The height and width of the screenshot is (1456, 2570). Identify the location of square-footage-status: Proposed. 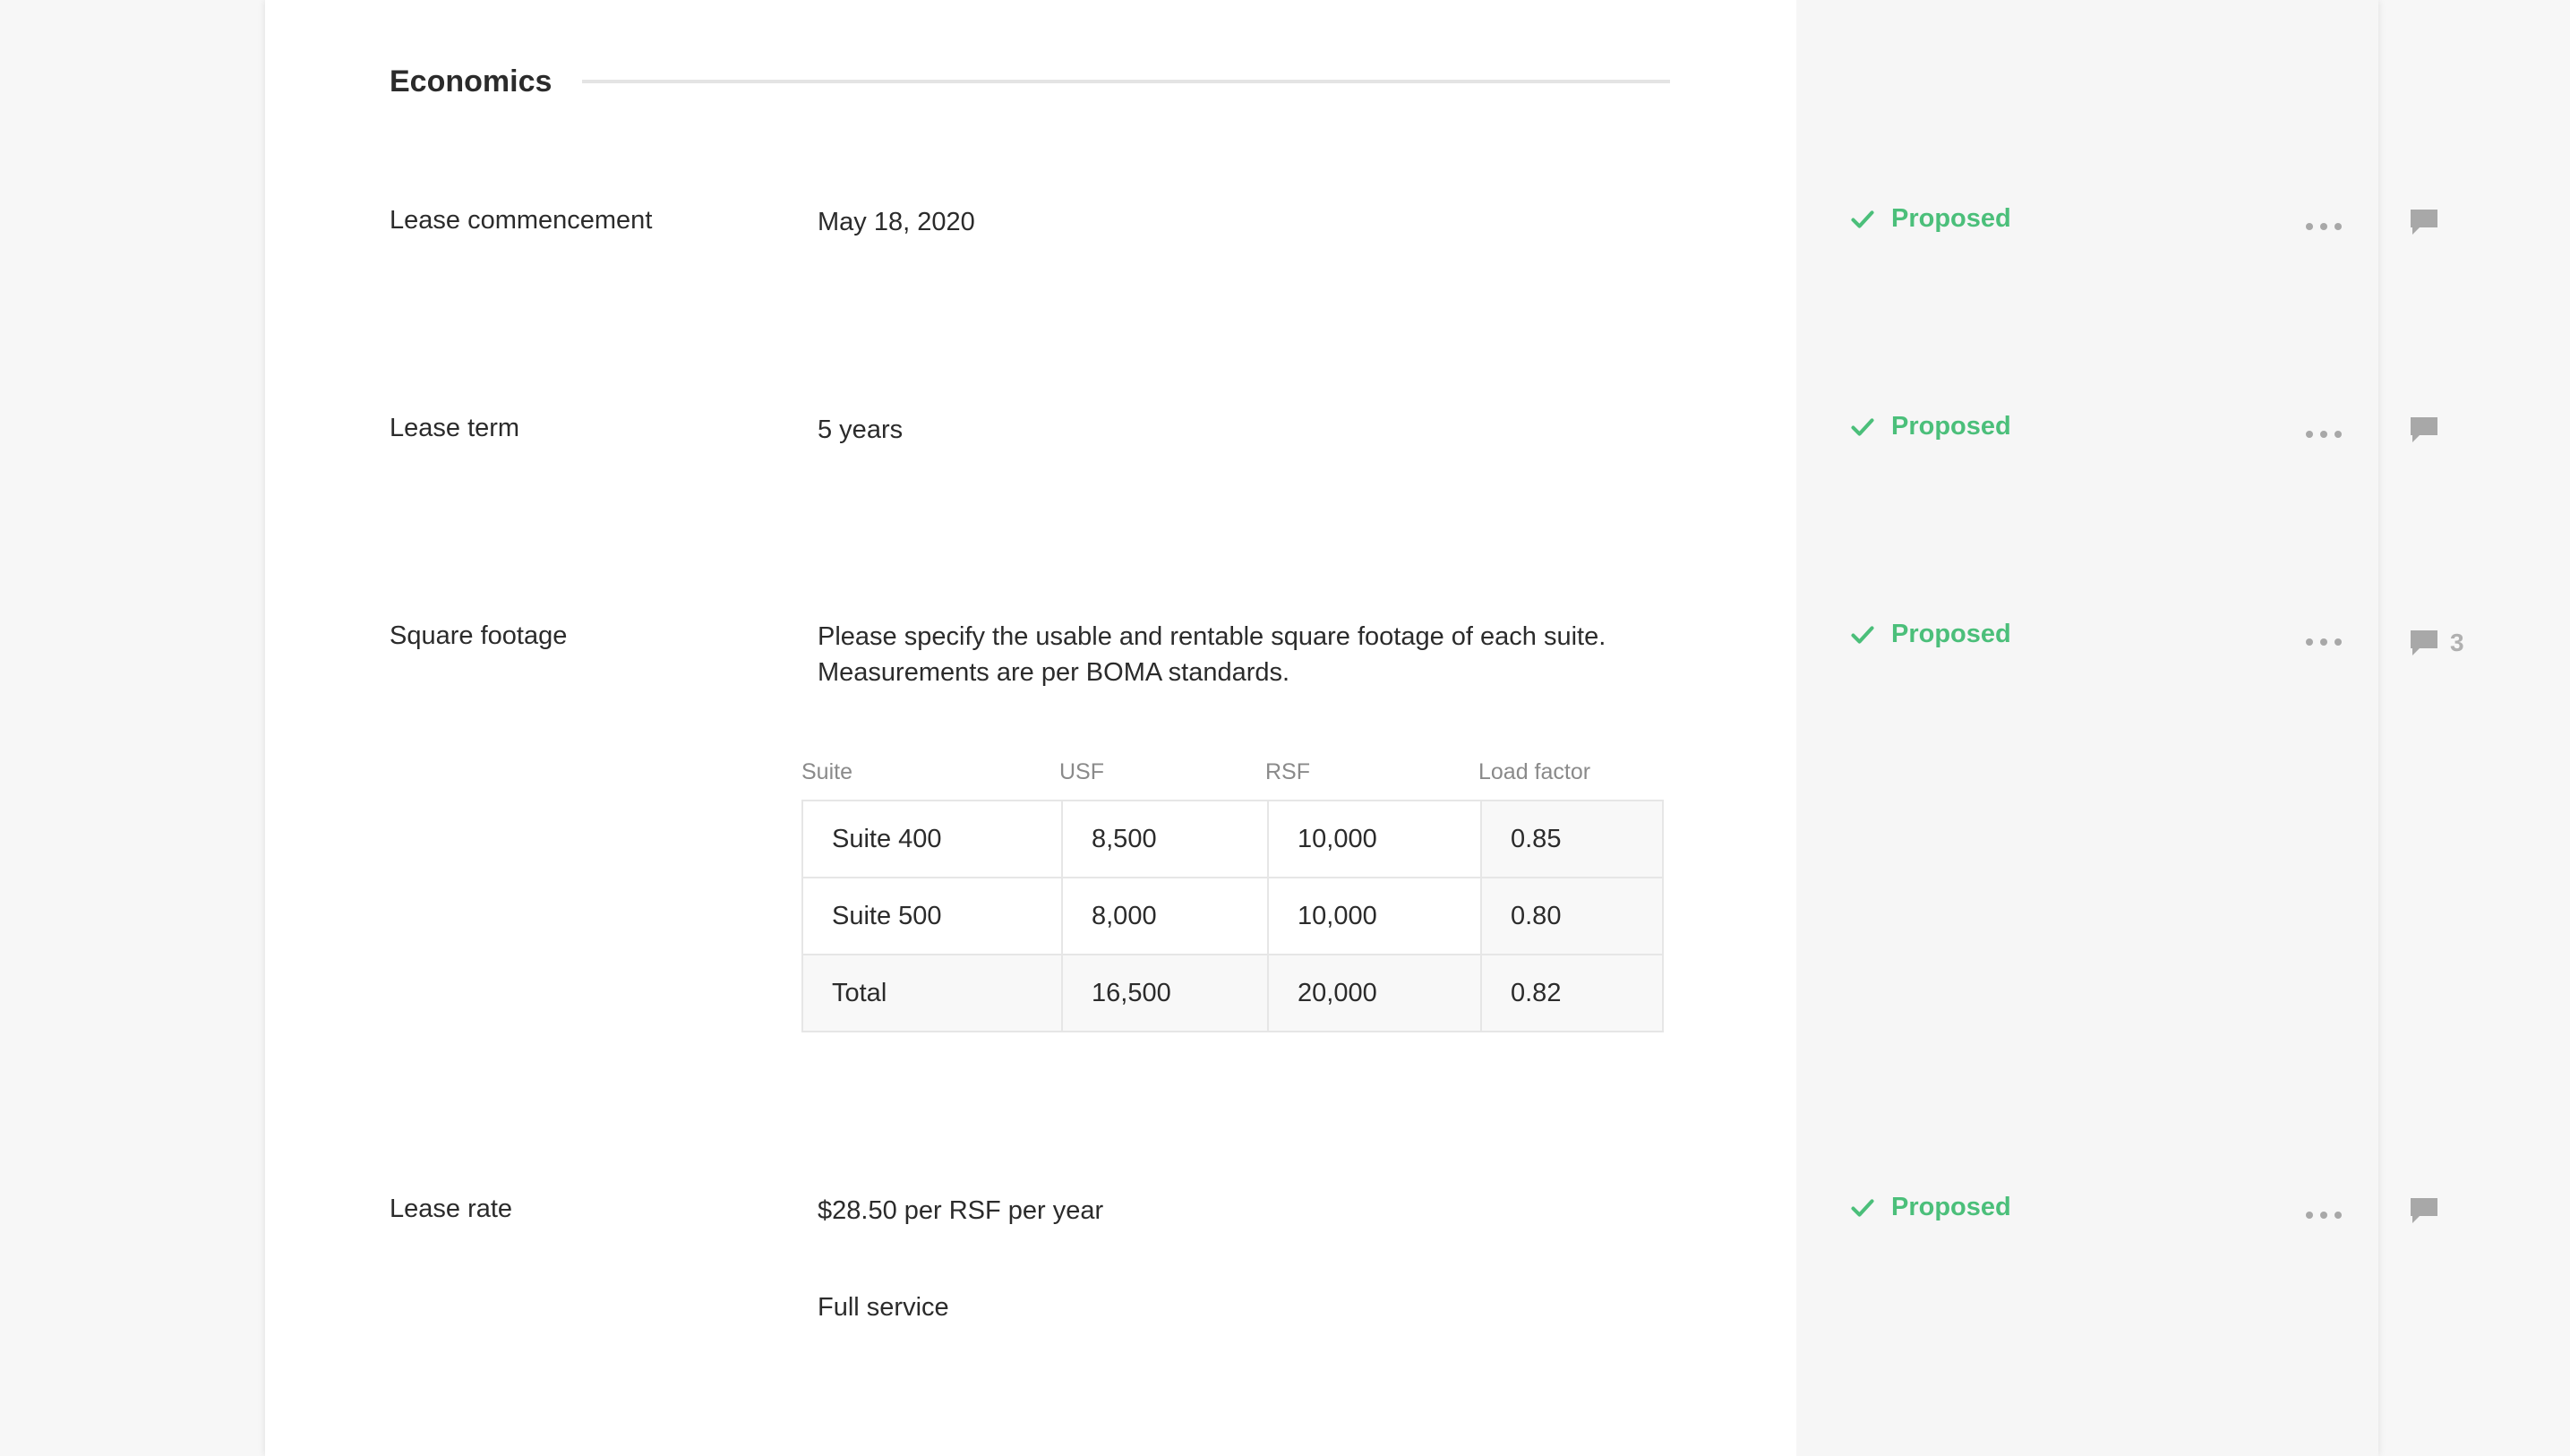
(1930, 634).